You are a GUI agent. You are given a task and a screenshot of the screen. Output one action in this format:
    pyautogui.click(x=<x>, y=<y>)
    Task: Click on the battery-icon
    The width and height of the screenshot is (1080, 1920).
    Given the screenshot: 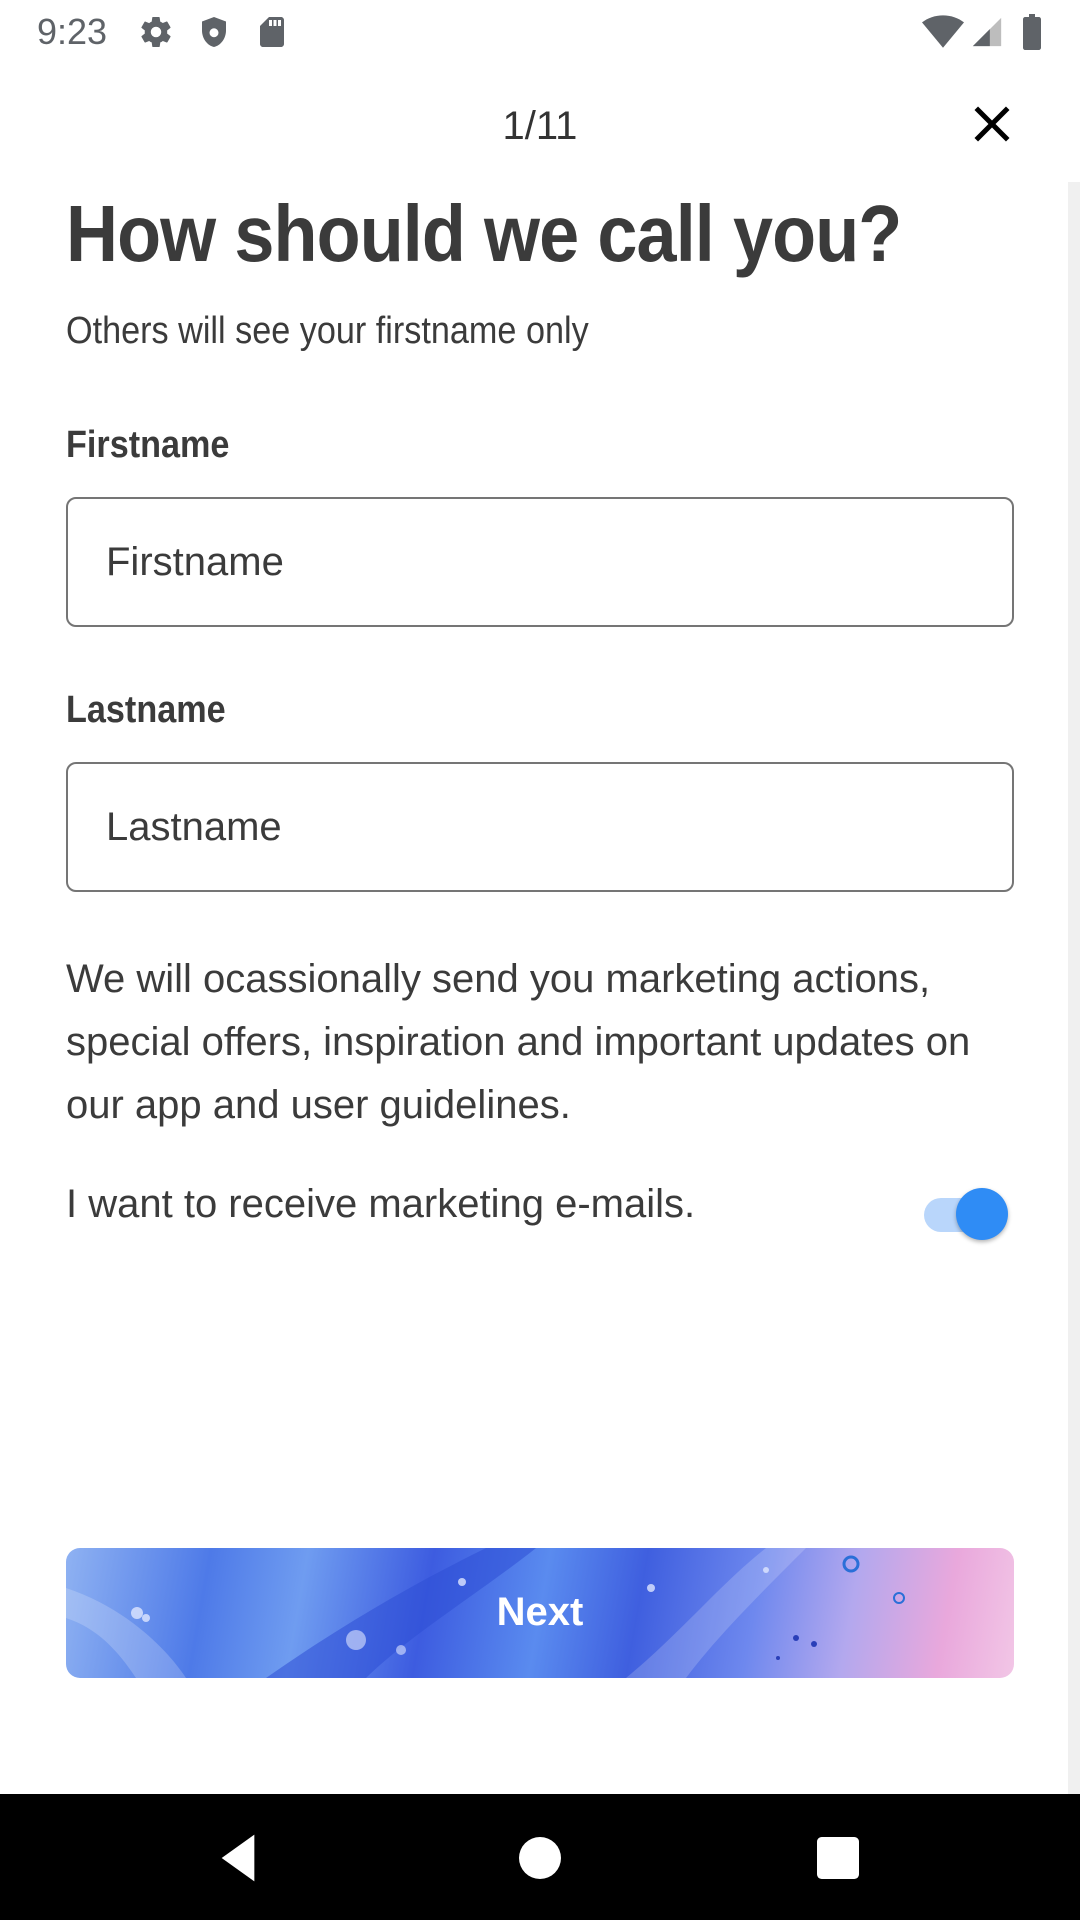 What is the action you would take?
    pyautogui.click(x=1032, y=32)
    